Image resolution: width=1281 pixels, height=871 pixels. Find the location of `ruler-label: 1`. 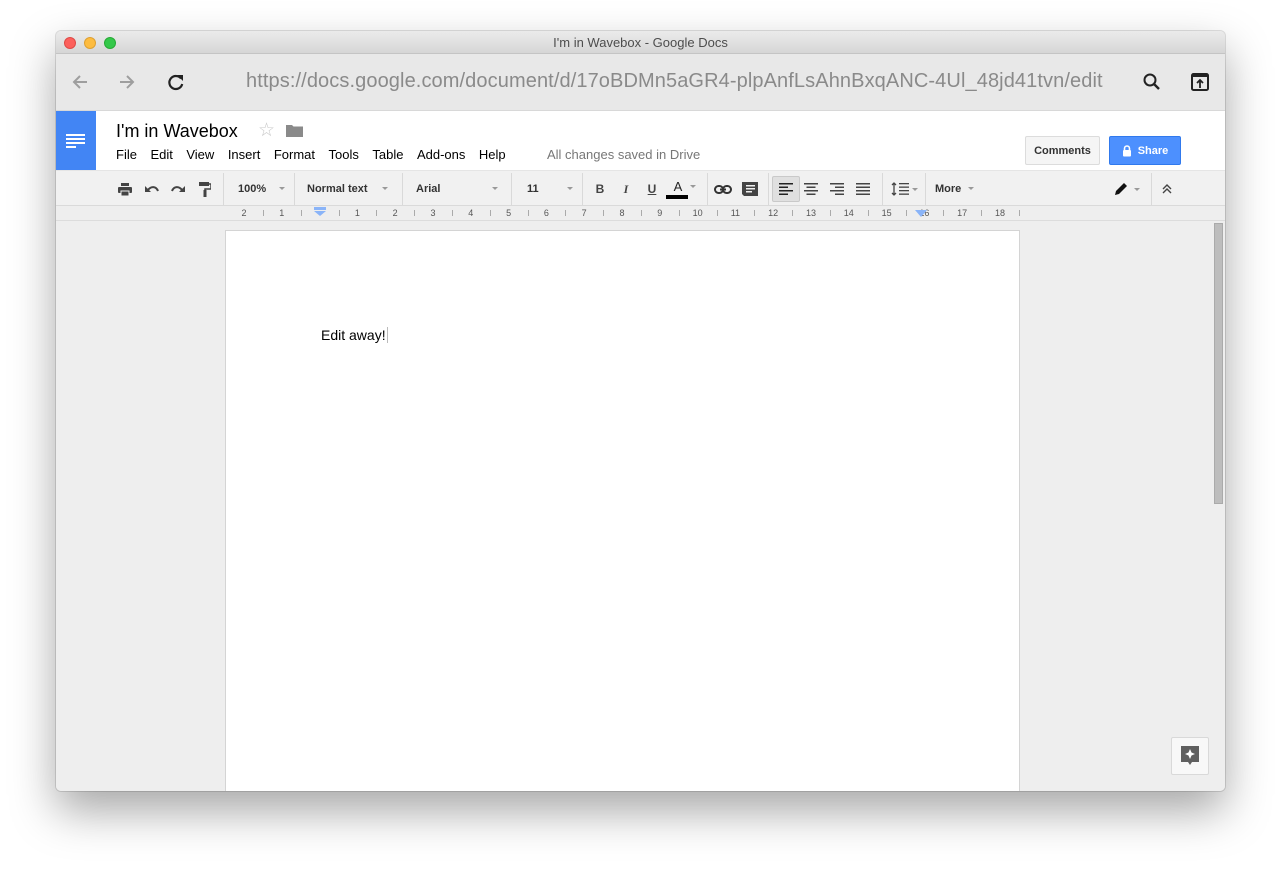

ruler-label: 1 is located at coordinates (357, 213).